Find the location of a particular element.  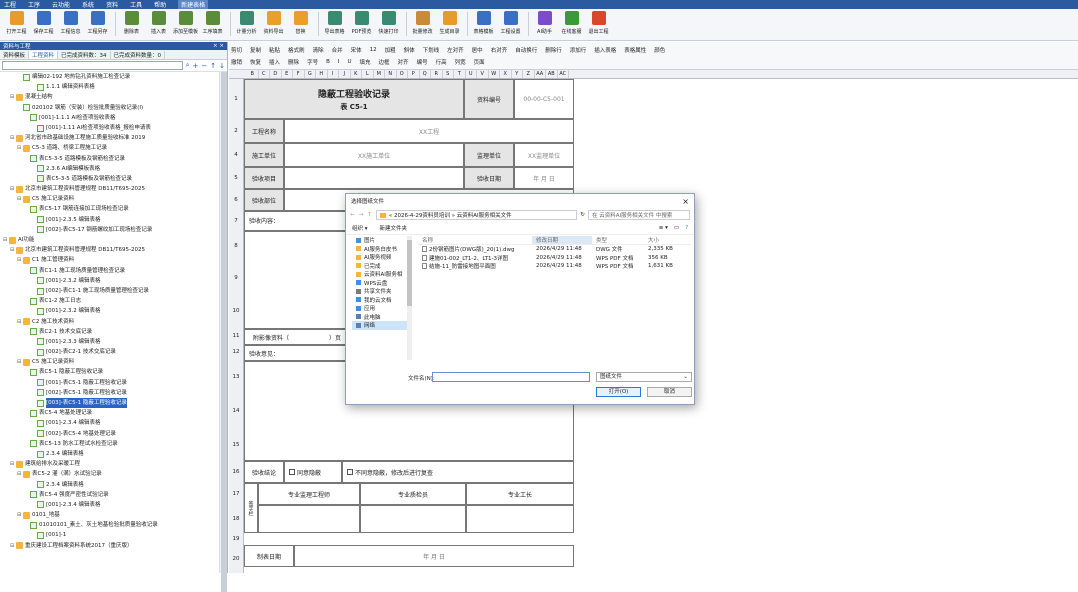

column-header: F is located at coordinates (299, 74).